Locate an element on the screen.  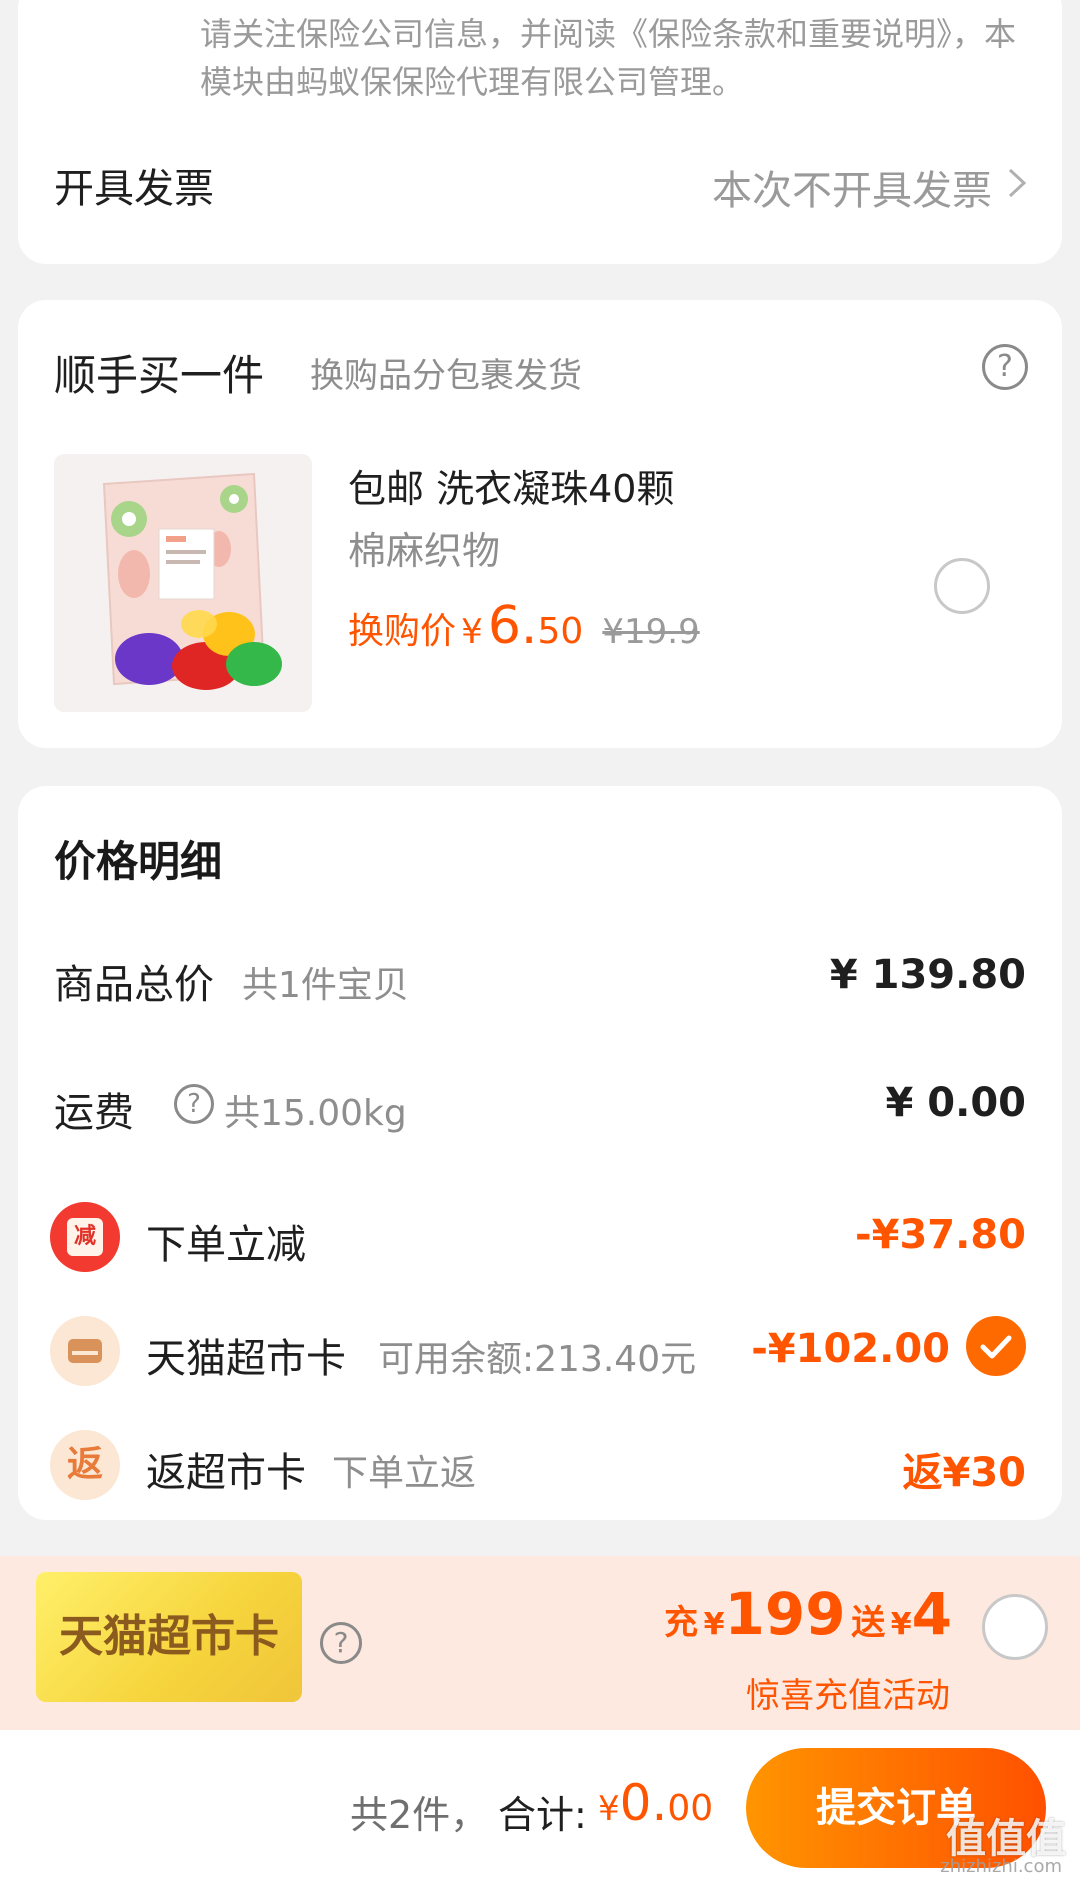
laundry-pods-illustration is located at coordinates (192, 581).